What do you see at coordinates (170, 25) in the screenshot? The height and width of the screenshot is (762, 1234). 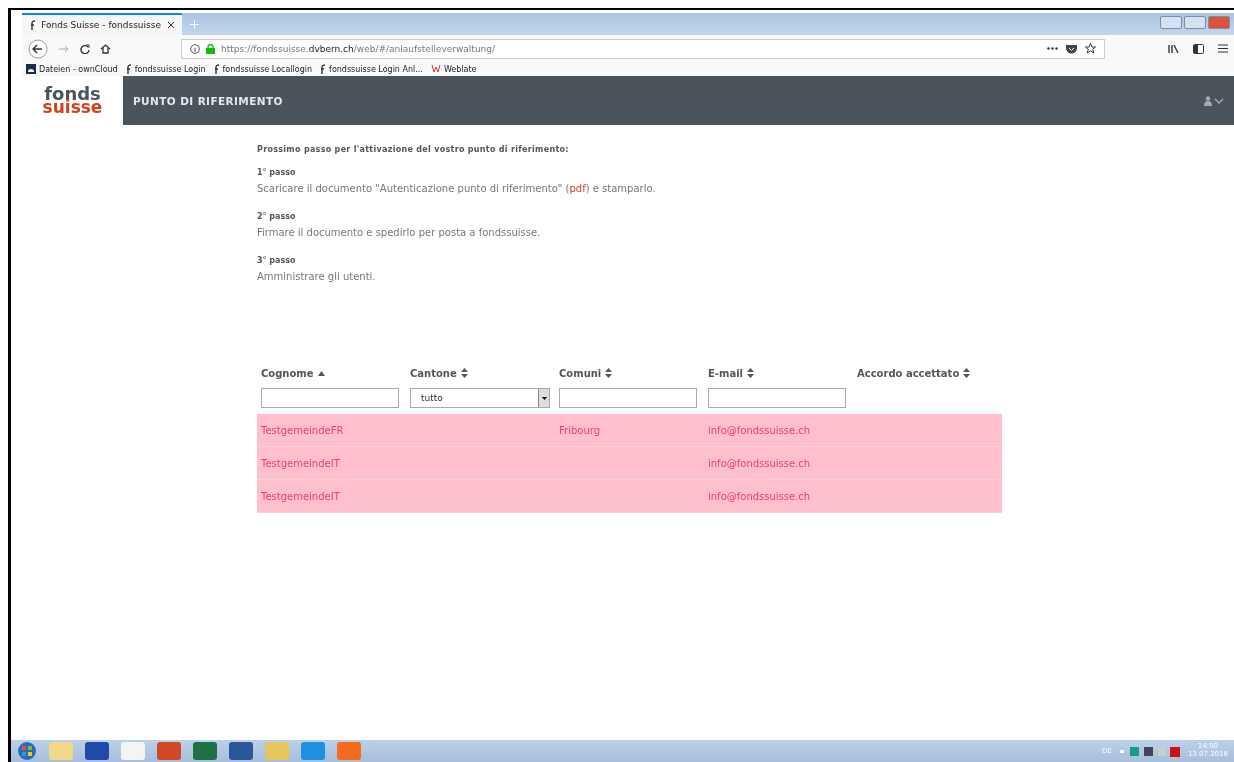 I see `close-icon` at bounding box center [170, 25].